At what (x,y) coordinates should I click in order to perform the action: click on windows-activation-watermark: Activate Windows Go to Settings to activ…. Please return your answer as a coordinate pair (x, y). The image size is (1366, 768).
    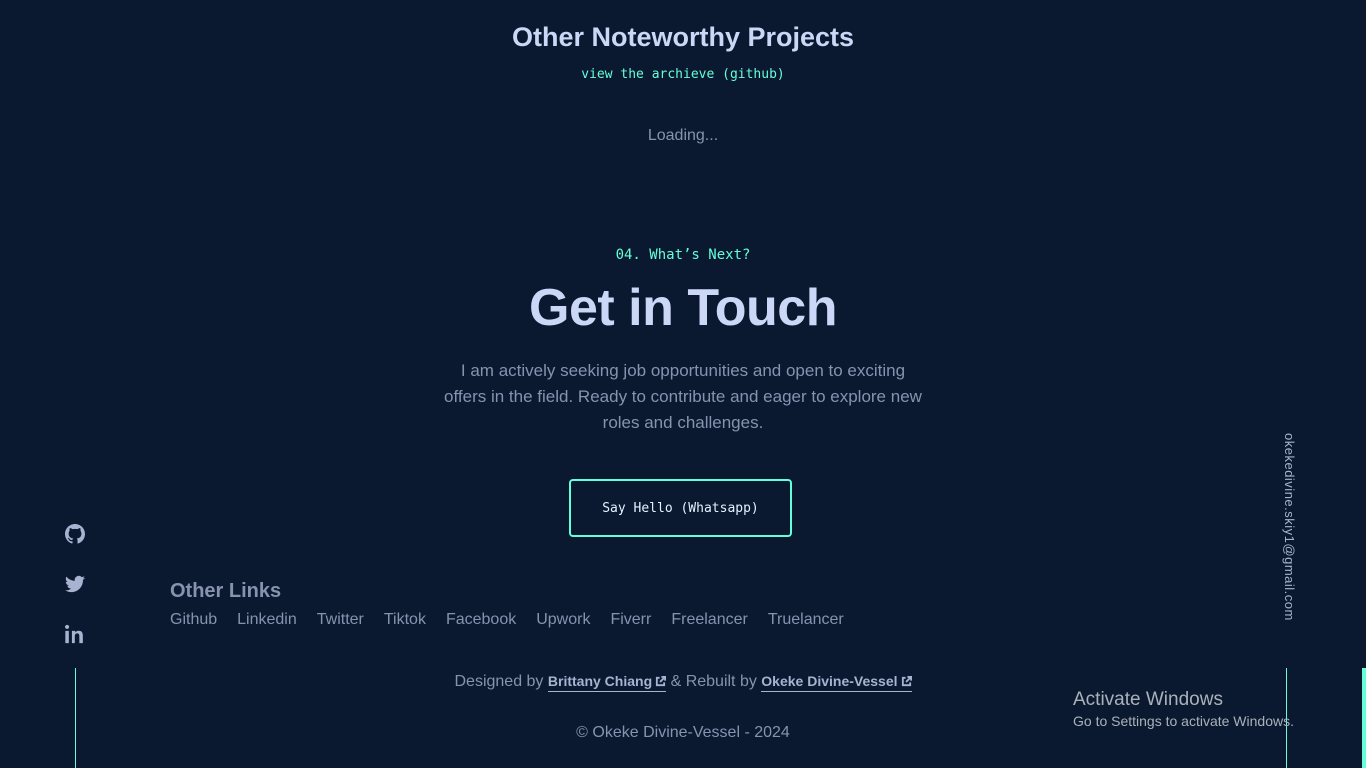
    Looking at the image, I should click on (1183, 709).